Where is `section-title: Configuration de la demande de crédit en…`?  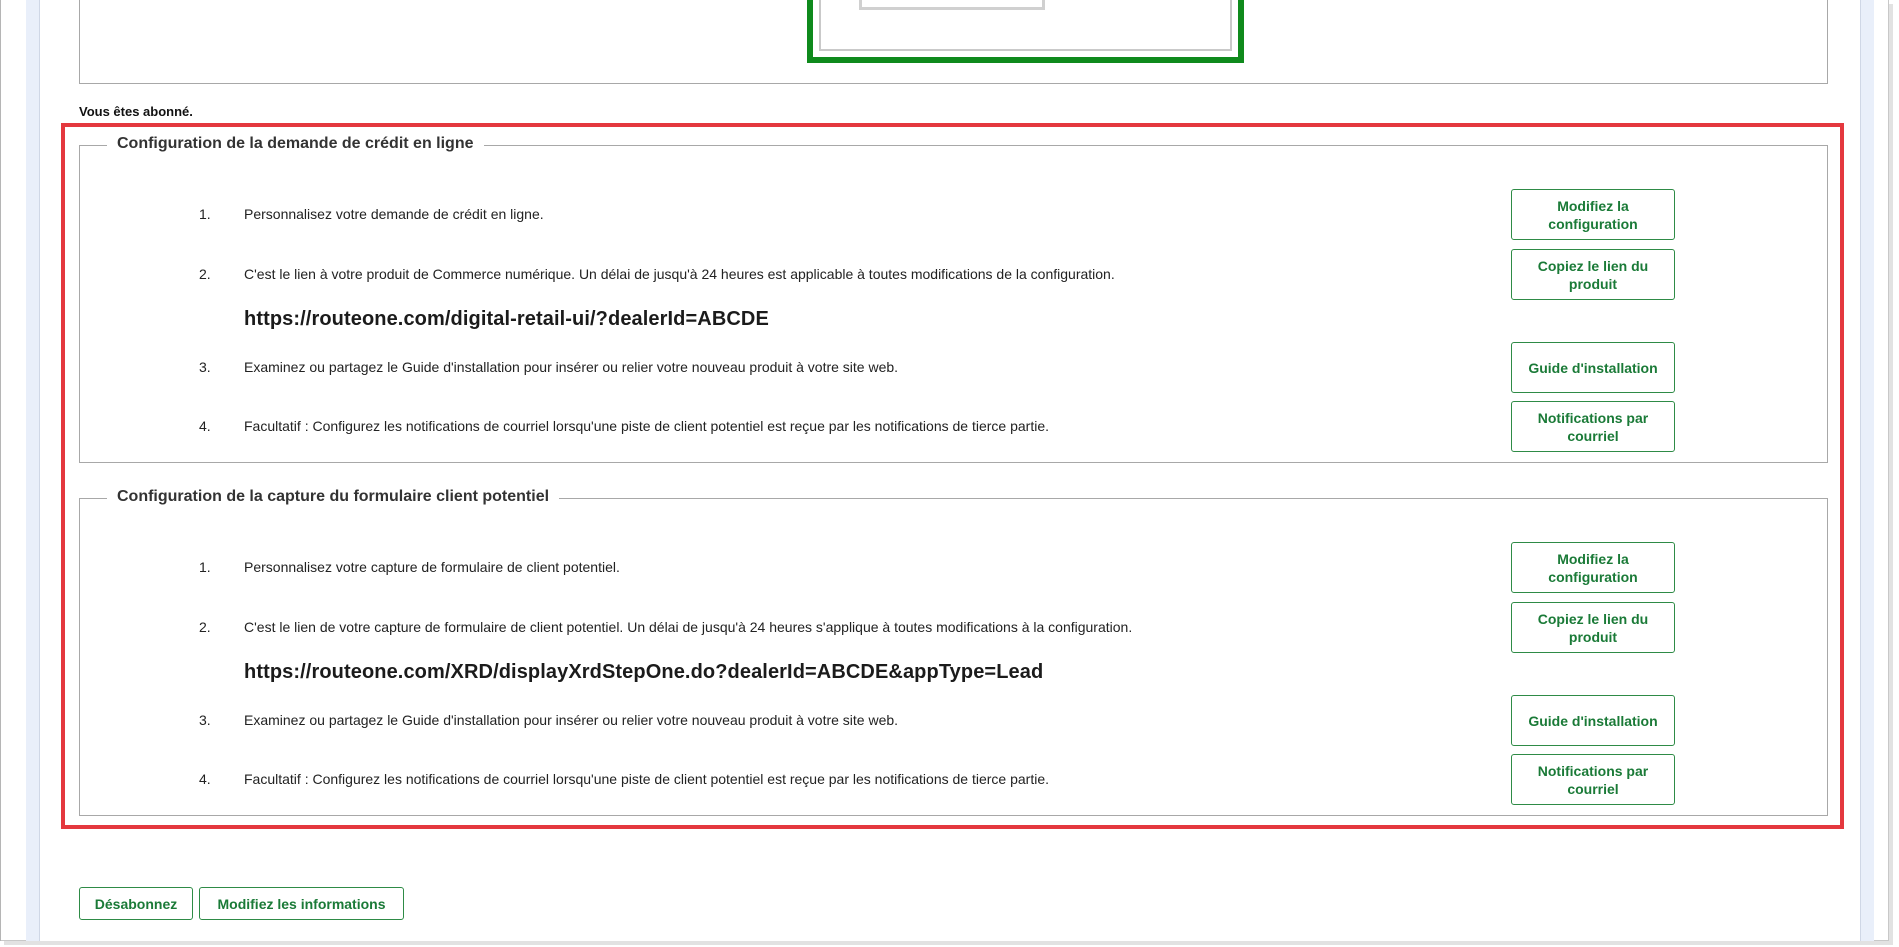 section-title: Configuration de la demande de crédit en… is located at coordinates (295, 144).